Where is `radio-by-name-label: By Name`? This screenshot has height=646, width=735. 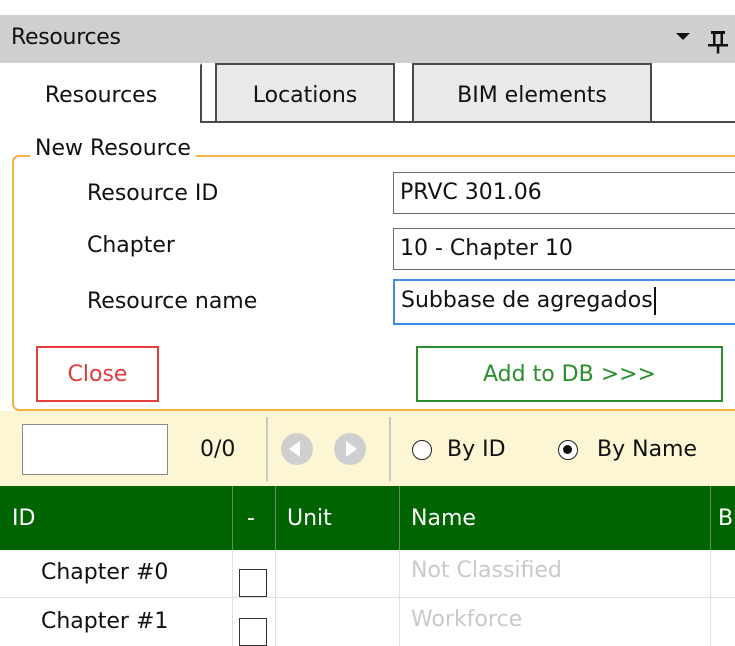
radio-by-name-label: By Name is located at coordinates (647, 449).